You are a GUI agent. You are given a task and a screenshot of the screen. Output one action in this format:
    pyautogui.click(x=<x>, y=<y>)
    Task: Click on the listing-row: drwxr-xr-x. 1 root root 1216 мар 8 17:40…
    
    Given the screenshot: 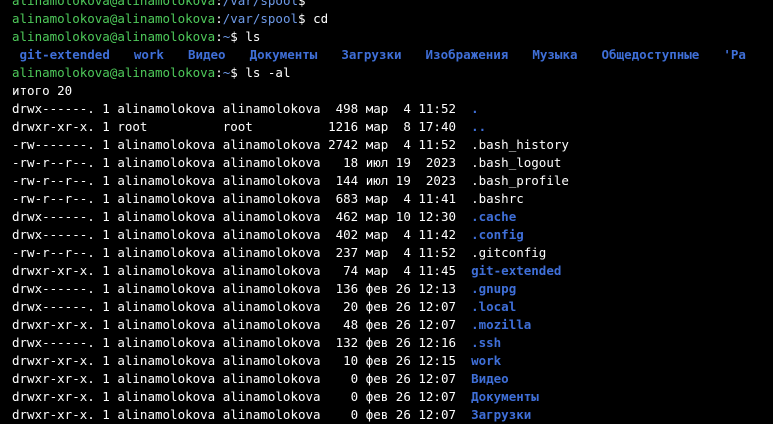 What is the action you would take?
    pyautogui.click(x=392, y=127)
    